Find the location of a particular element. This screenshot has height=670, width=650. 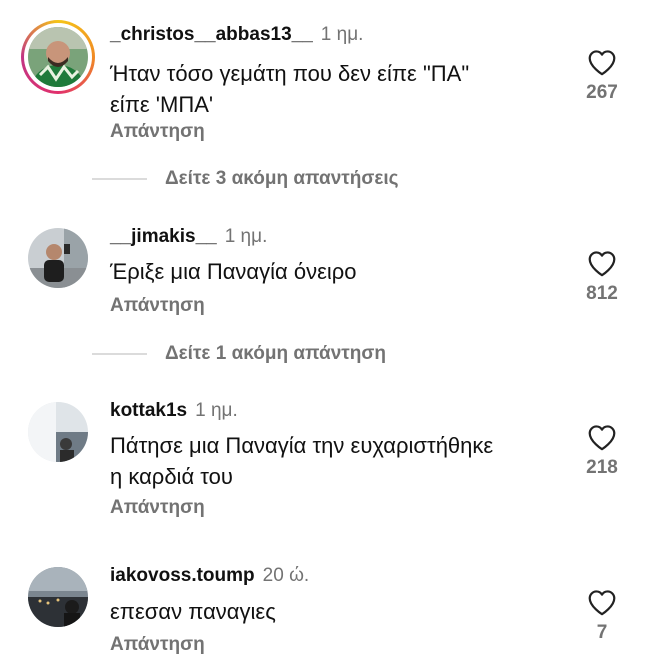

comment-meta: iakovoss.toump 20 ώ. is located at coordinates (209, 576).